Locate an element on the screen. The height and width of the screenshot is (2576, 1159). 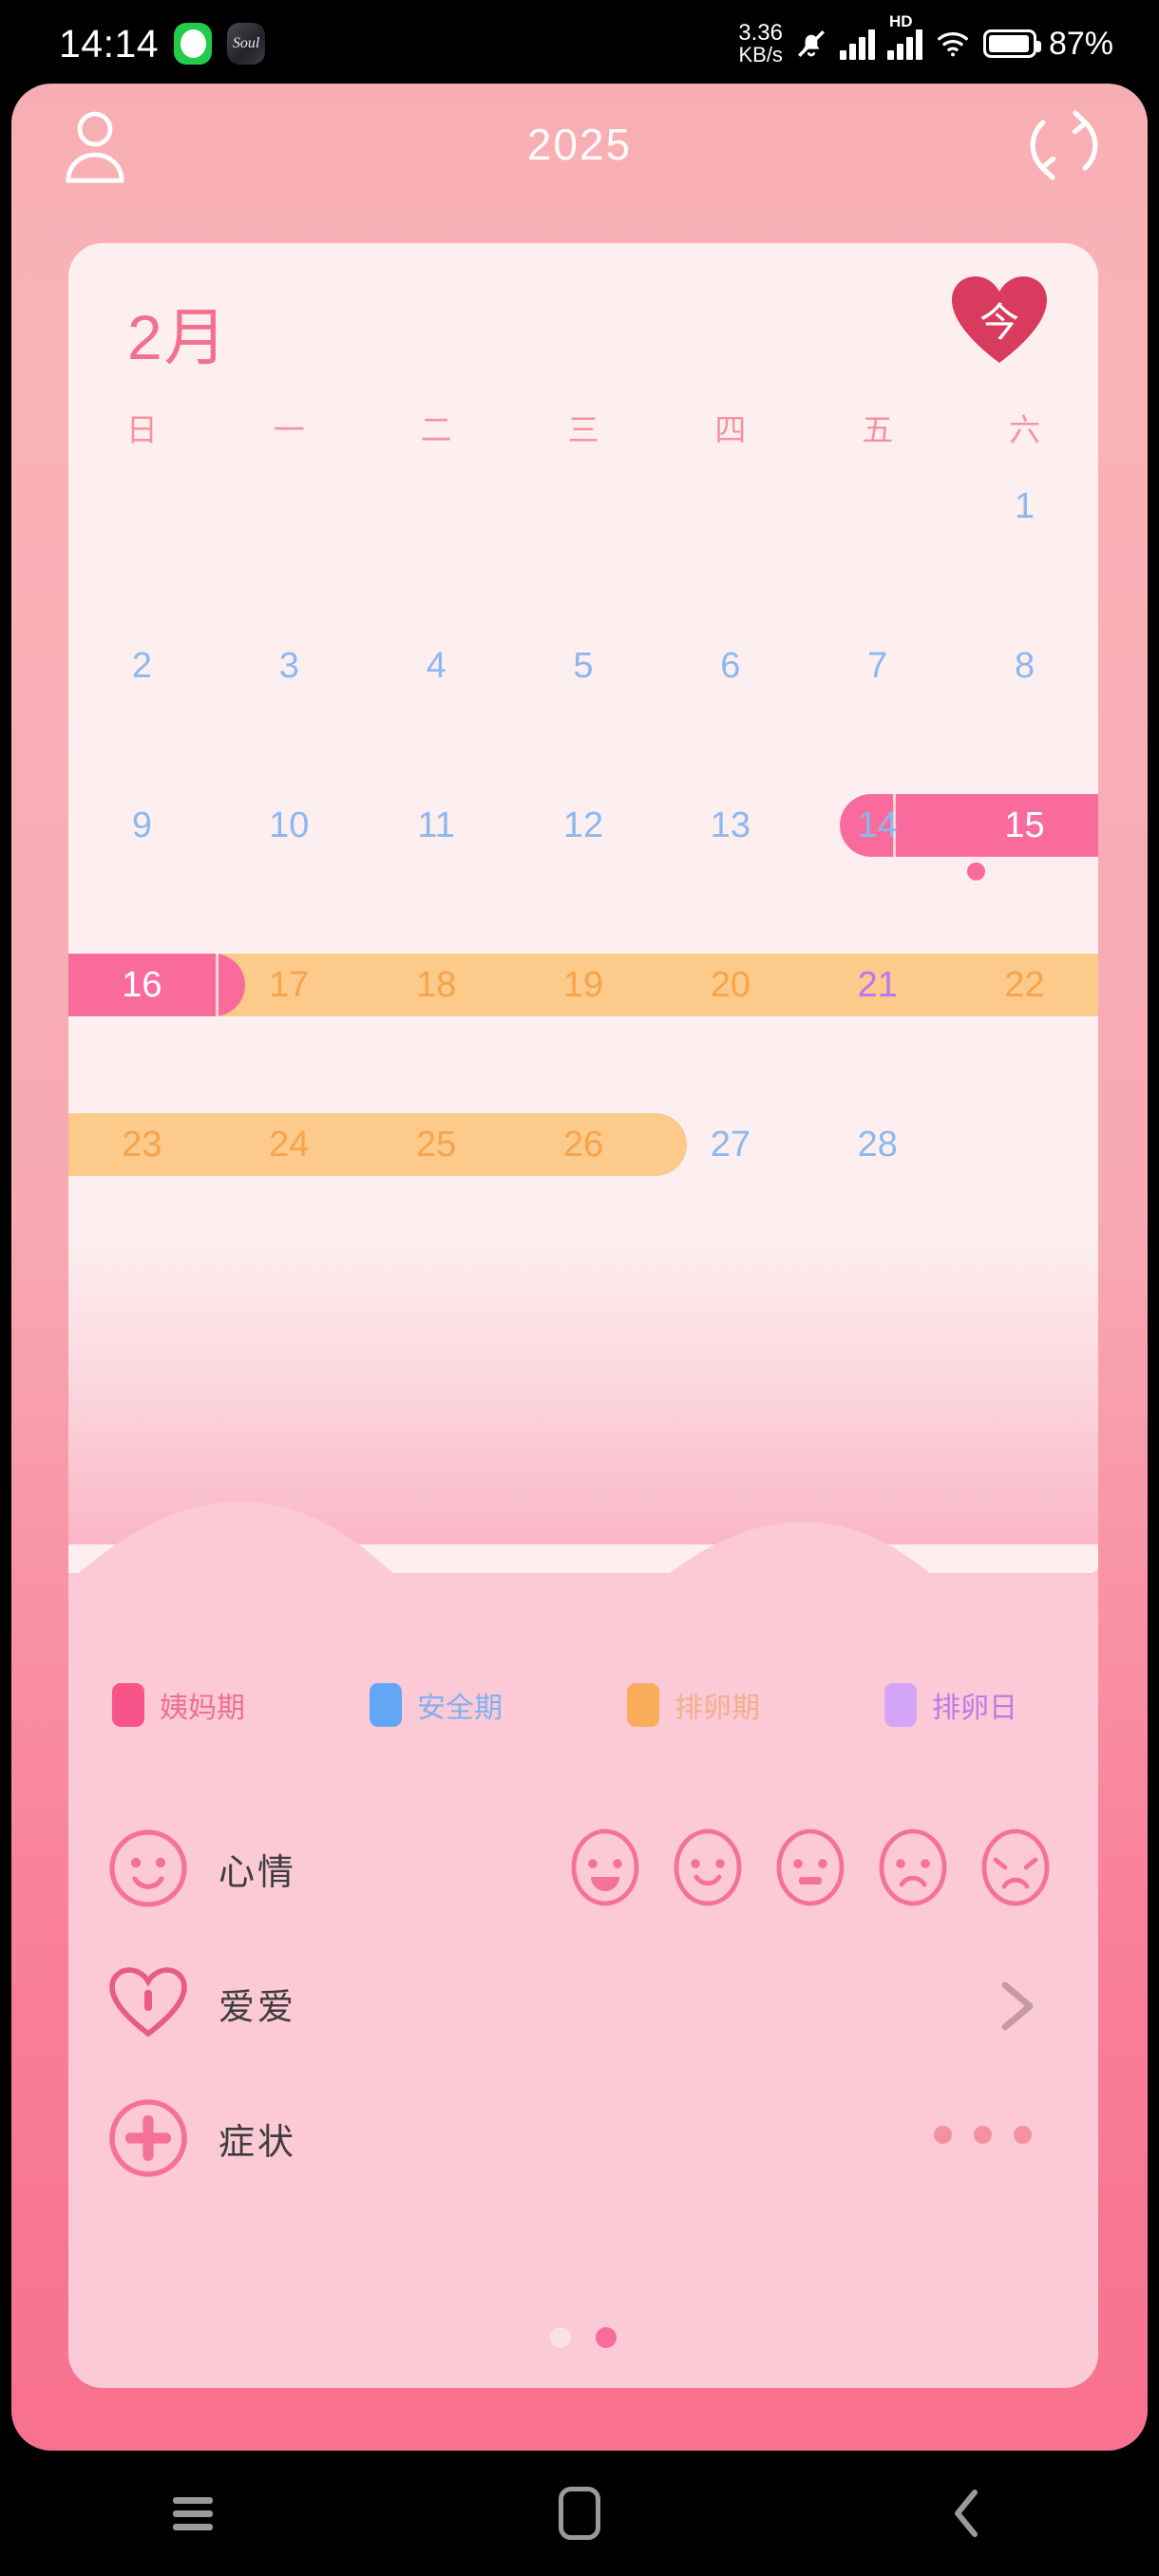
legend-swatch-period is located at coordinates (128, 1705).